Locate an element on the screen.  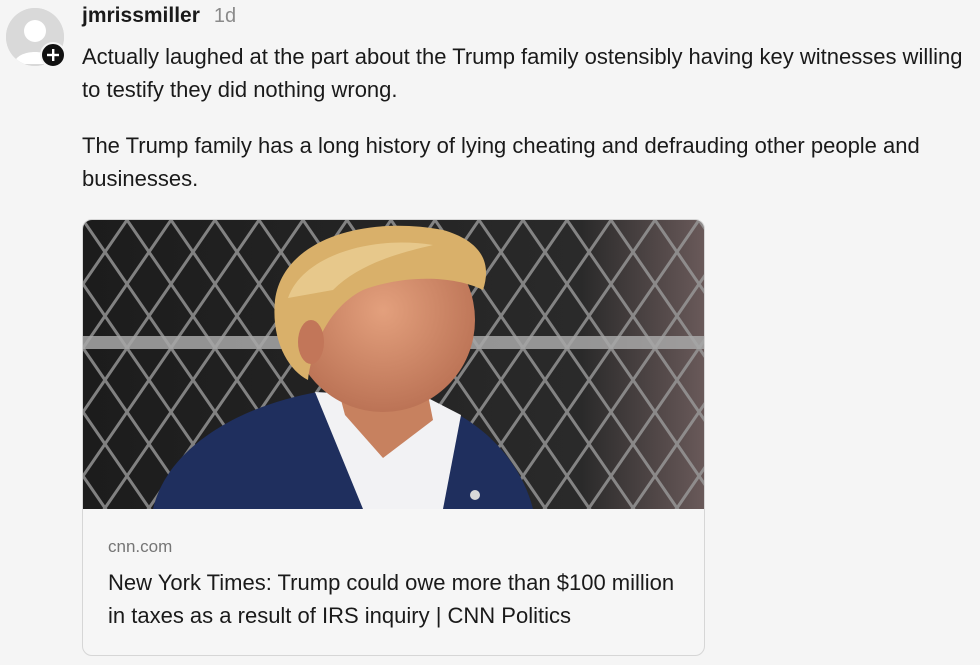
username: jmrissmiller is located at coordinates (141, 16).